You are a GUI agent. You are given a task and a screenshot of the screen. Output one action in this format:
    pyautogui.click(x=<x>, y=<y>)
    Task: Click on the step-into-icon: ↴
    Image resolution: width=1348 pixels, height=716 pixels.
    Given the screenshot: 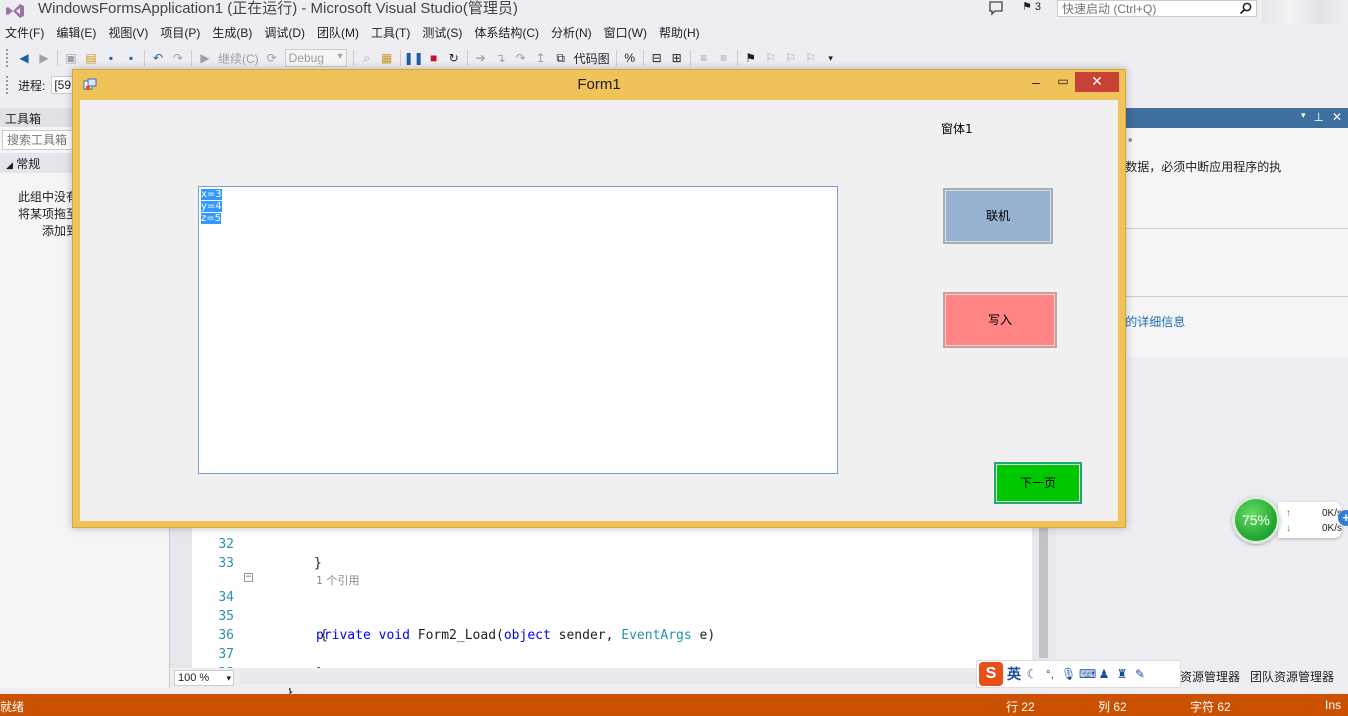 What is the action you would take?
    pyautogui.click(x=501, y=58)
    